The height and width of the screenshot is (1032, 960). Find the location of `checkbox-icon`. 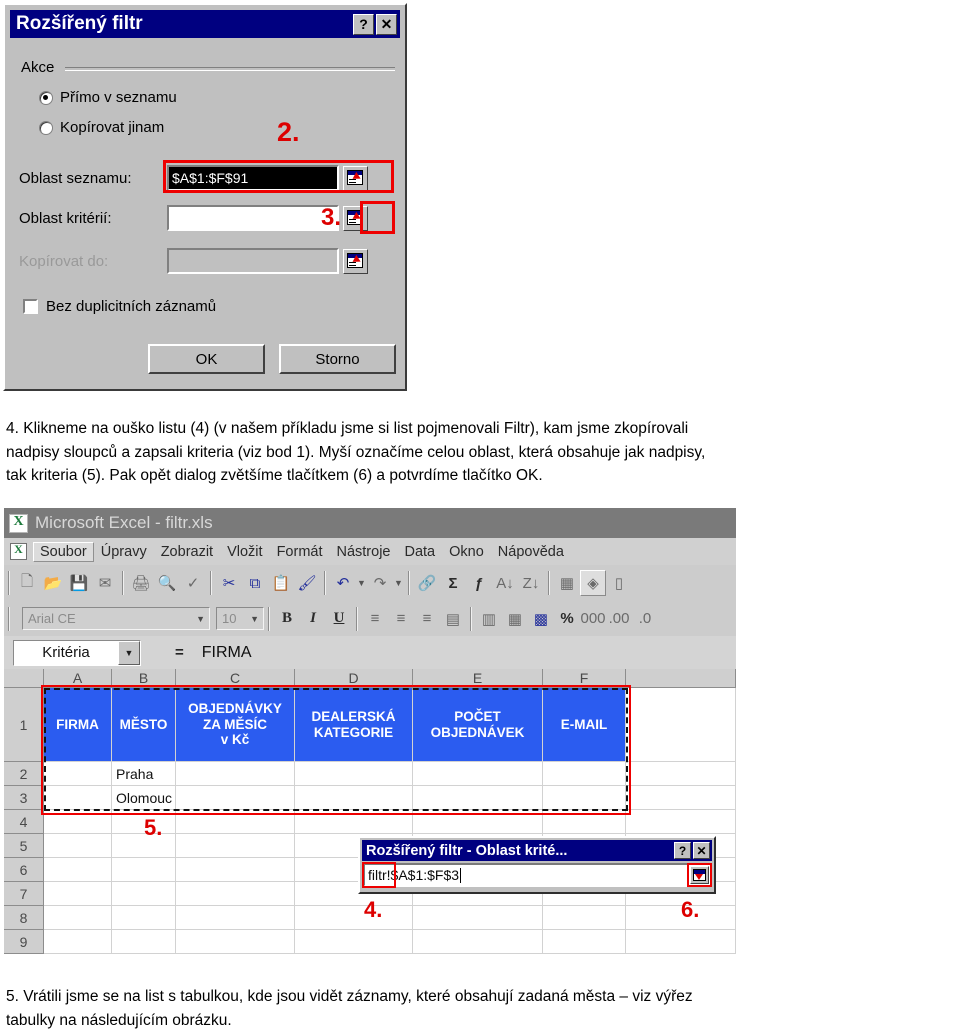

checkbox-icon is located at coordinates (30, 306).